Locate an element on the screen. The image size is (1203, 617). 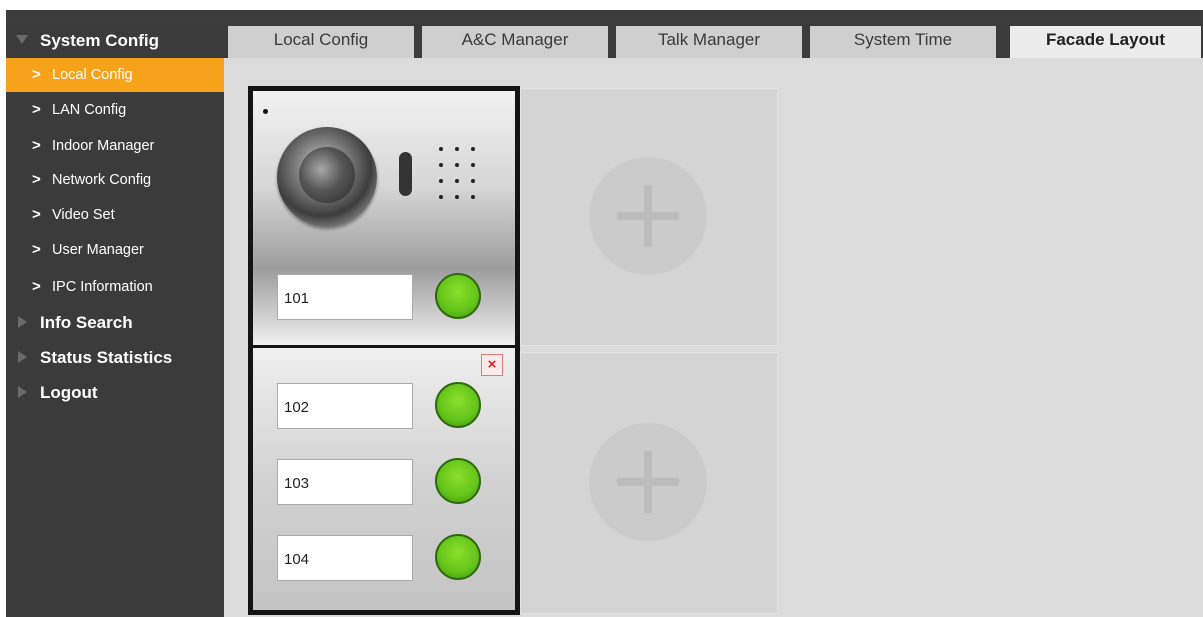
sidebar-item-label: IPC Information is located at coordinates (102, 287).